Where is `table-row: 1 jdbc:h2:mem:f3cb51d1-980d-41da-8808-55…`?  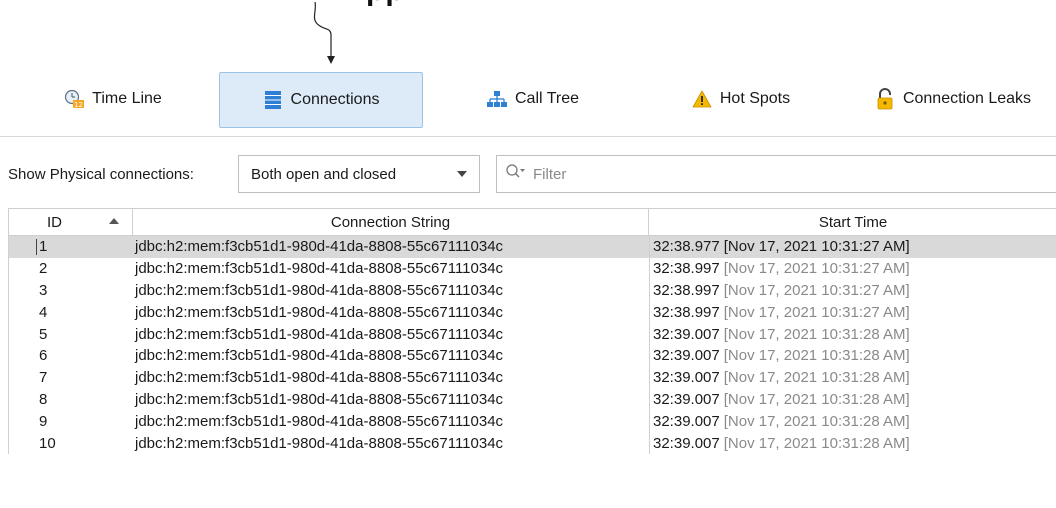 table-row: 1 jdbc:h2:mem:f3cb51d1-980d-41da-8808-55… is located at coordinates (532, 247).